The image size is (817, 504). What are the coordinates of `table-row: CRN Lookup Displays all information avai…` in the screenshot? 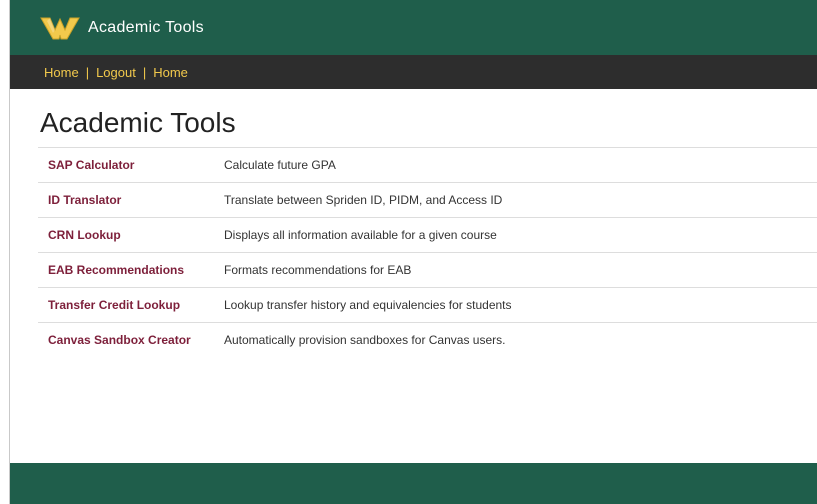 It's located at (427, 235).